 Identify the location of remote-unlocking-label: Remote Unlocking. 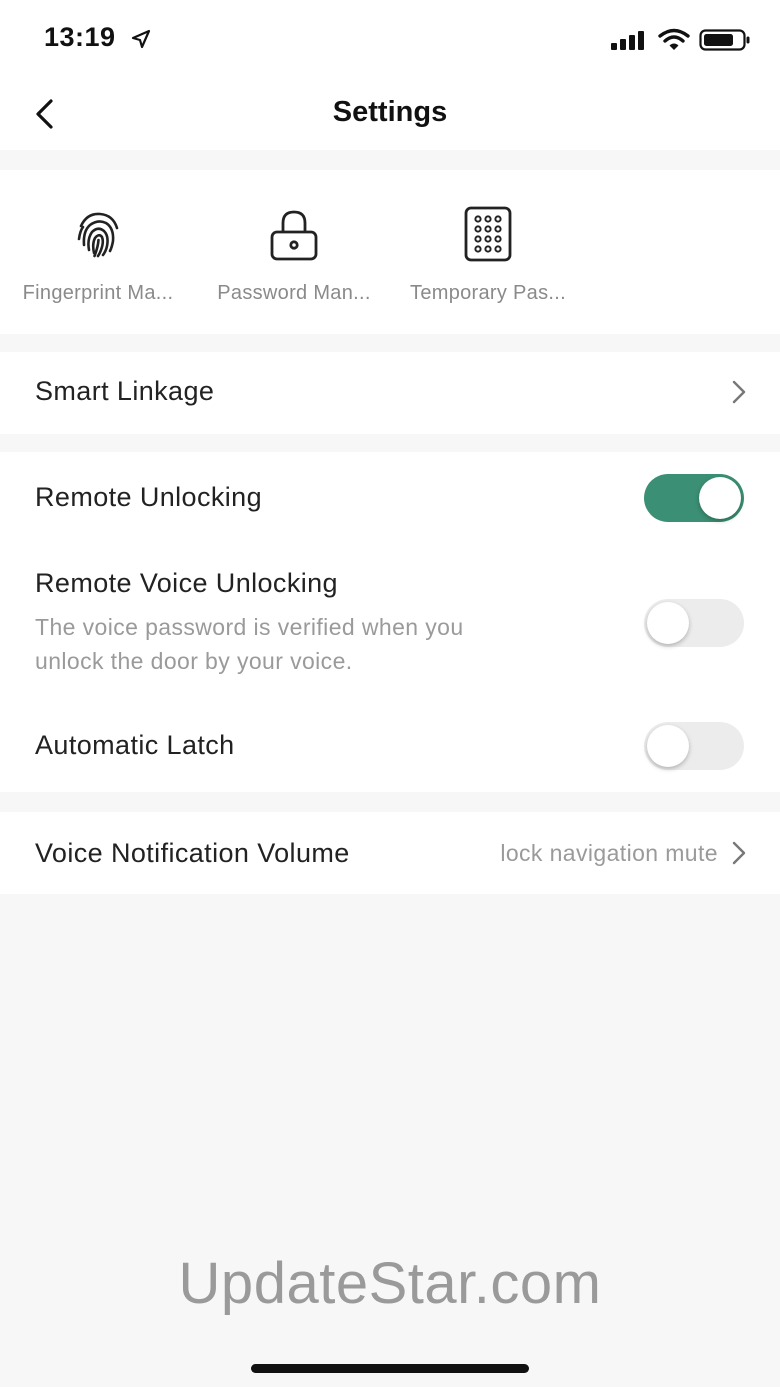
(149, 497).